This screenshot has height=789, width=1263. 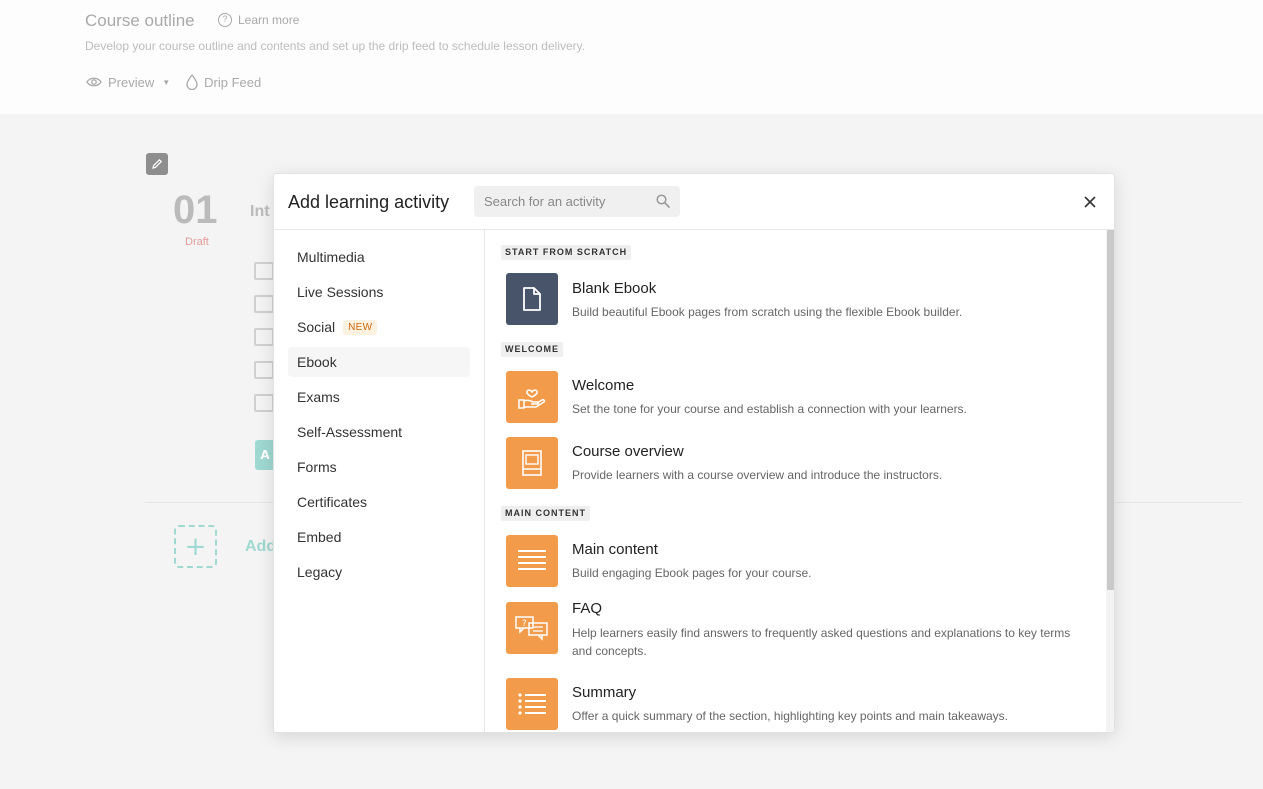 What do you see at coordinates (360, 327) in the screenshot?
I see `new-badge: NEW` at bounding box center [360, 327].